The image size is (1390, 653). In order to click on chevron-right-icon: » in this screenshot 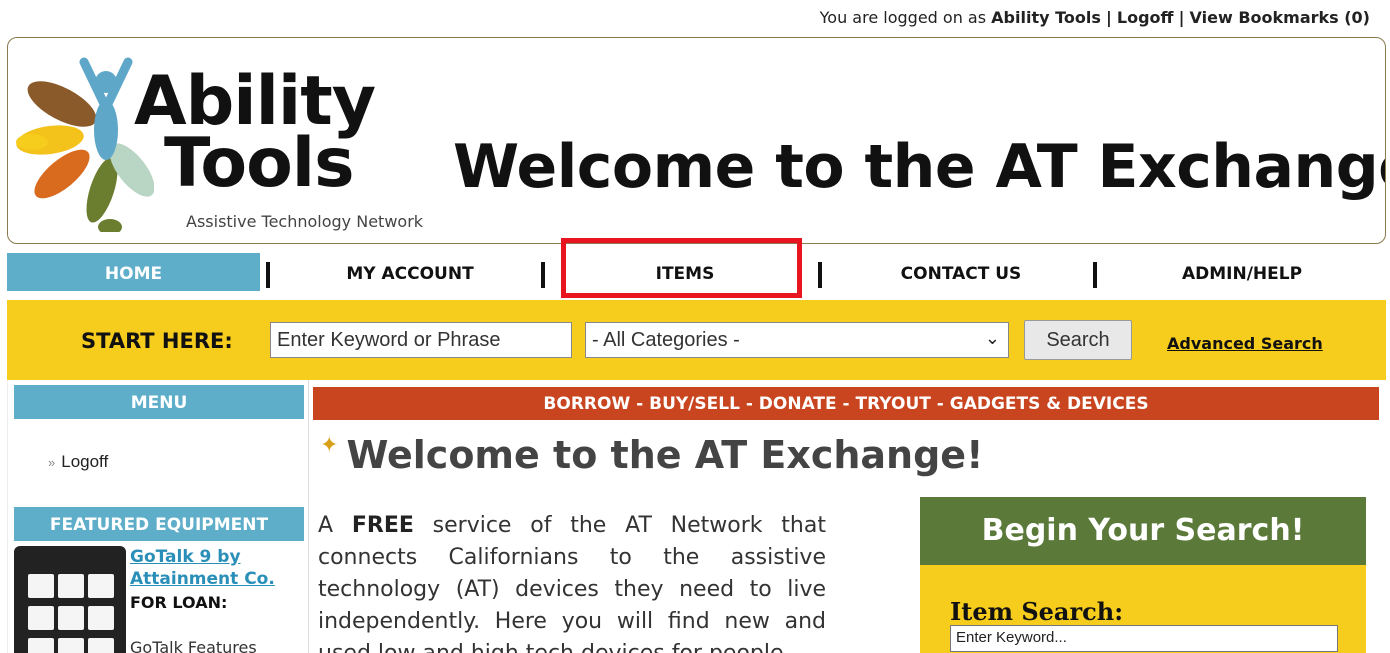, I will do `click(52, 462)`.